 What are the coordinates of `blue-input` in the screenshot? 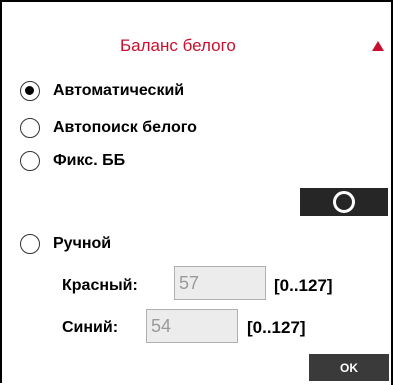 It's located at (192, 326).